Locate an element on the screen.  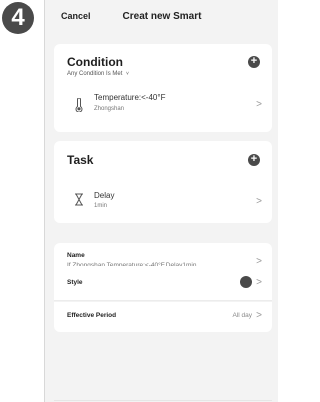
chevron-down-icon: ˅ is located at coordinates (127, 74).